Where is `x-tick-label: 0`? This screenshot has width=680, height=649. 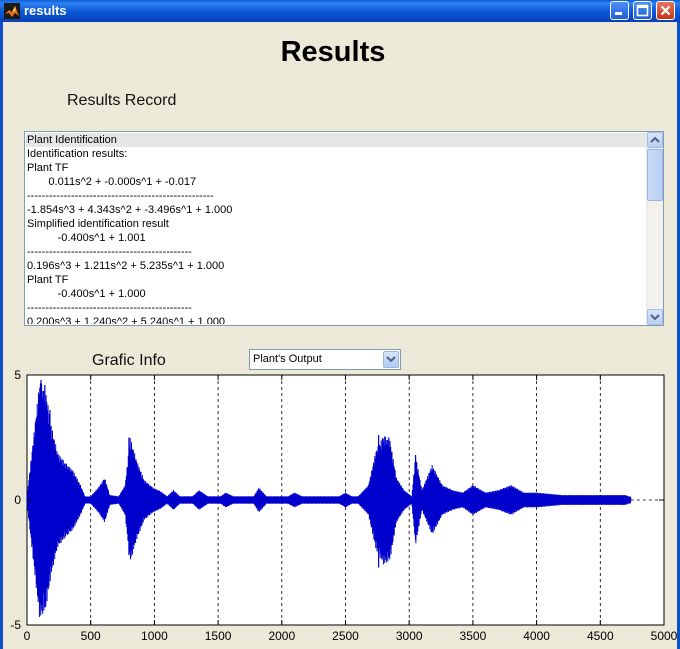
x-tick-label: 0 is located at coordinates (27, 634).